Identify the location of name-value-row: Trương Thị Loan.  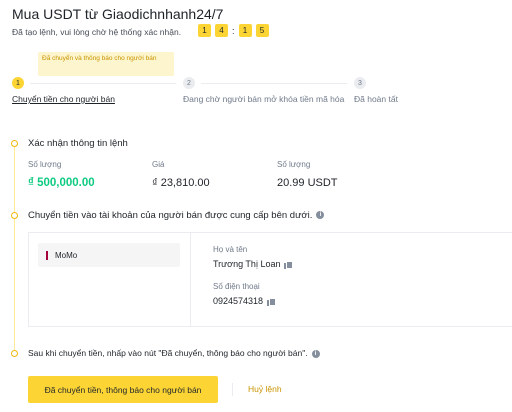
(253, 264).